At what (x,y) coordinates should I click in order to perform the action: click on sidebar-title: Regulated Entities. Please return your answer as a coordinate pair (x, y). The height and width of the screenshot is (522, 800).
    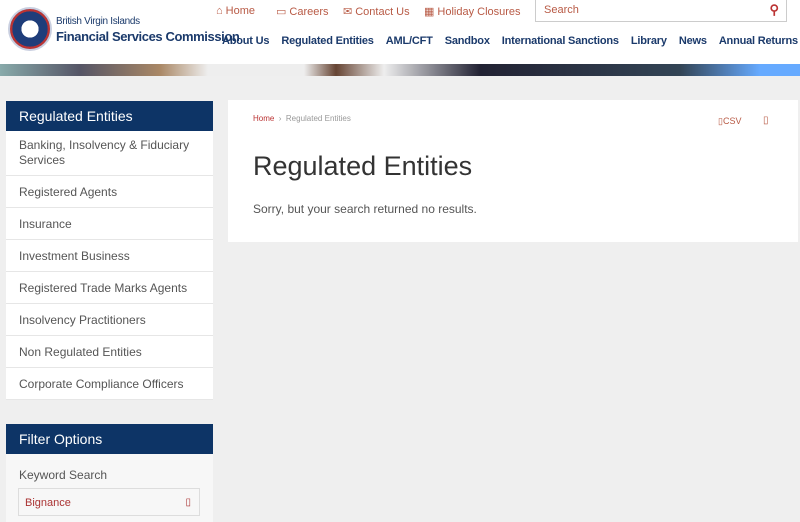
    Looking at the image, I should click on (109, 116).